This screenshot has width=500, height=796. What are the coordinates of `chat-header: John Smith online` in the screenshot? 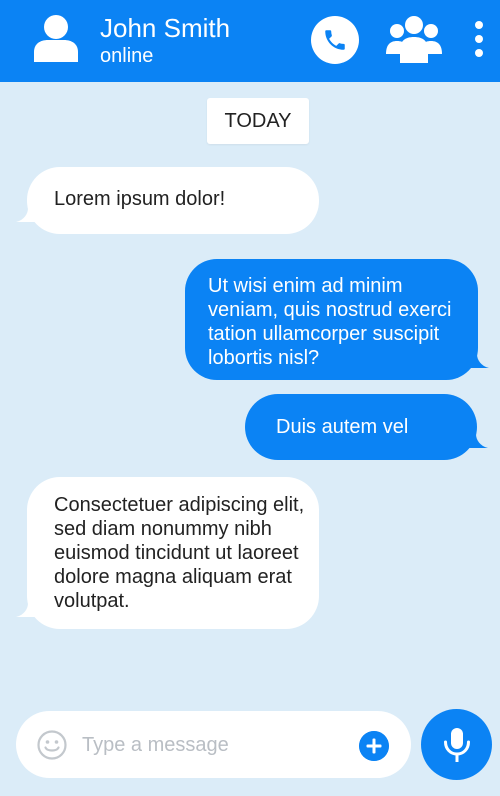 It's located at (250, 41).